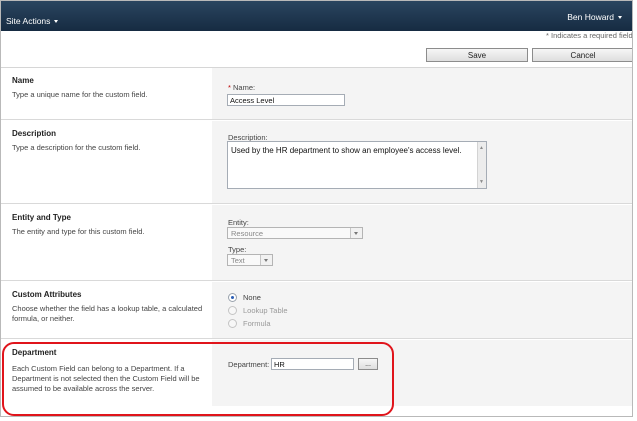  I want to click on radio-lookup-table: Lookup Table, so click(257, 310).